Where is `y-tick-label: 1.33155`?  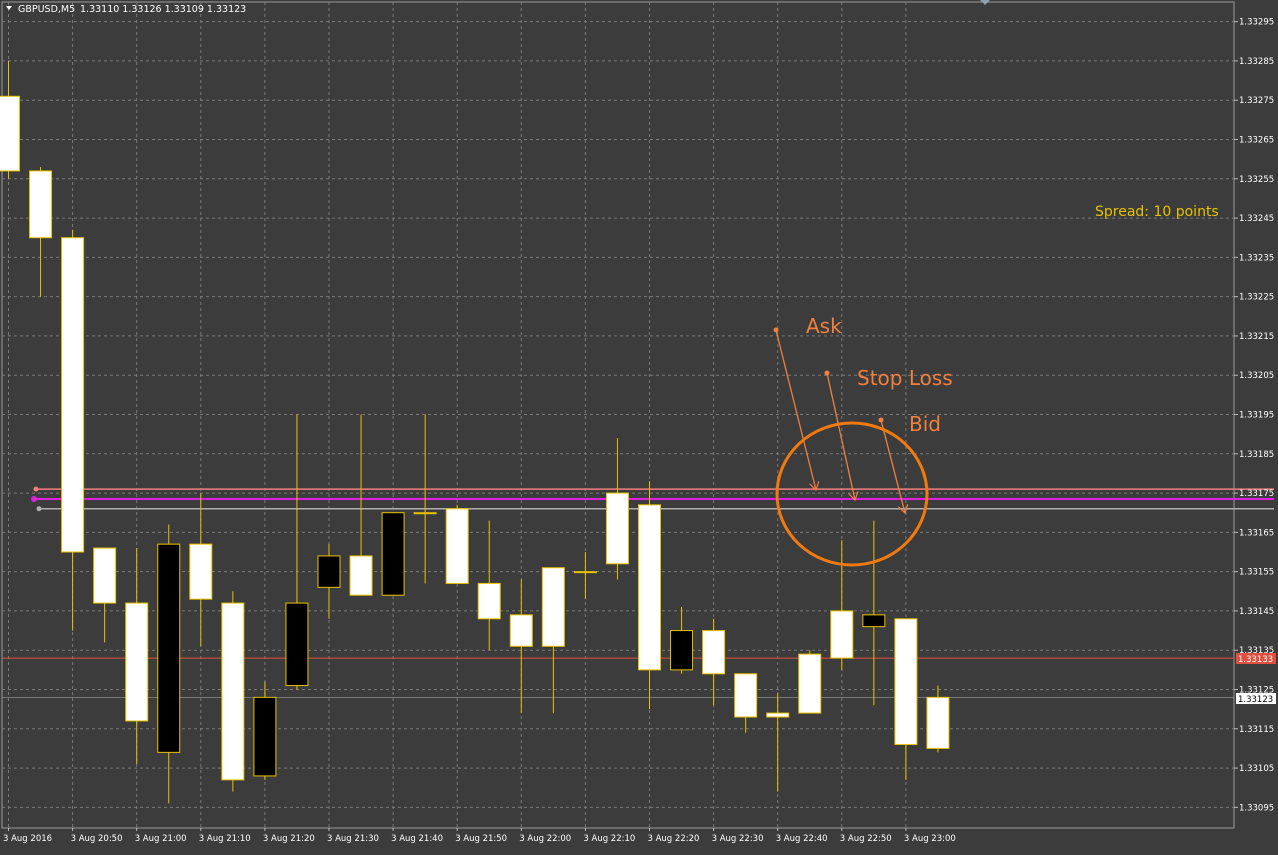 y-tick-label: 1.33155 is located at coordinates (1256, 573).